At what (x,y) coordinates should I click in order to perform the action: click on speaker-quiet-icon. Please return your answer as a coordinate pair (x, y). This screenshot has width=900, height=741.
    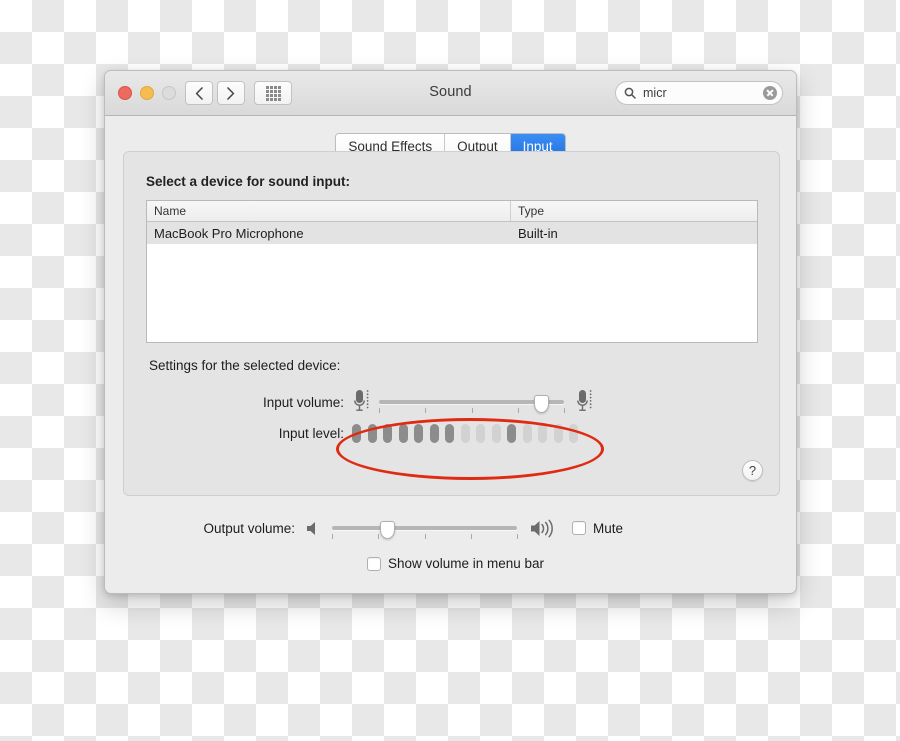
    Looking at the image, I should click on (311, 528).